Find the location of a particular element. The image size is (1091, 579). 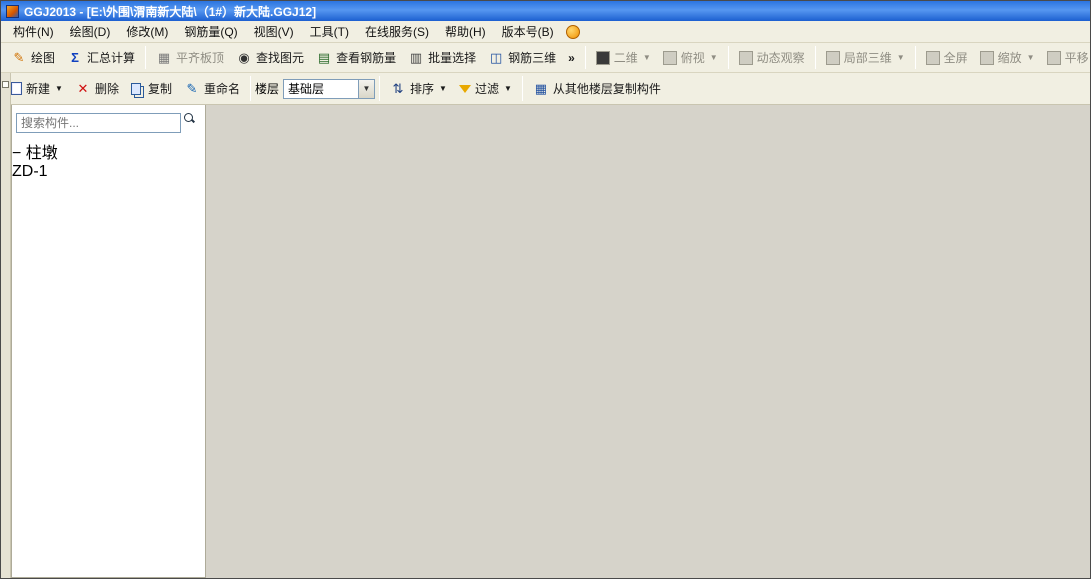

new-button: 新建 ▼ is located at coordinates (37, 88).